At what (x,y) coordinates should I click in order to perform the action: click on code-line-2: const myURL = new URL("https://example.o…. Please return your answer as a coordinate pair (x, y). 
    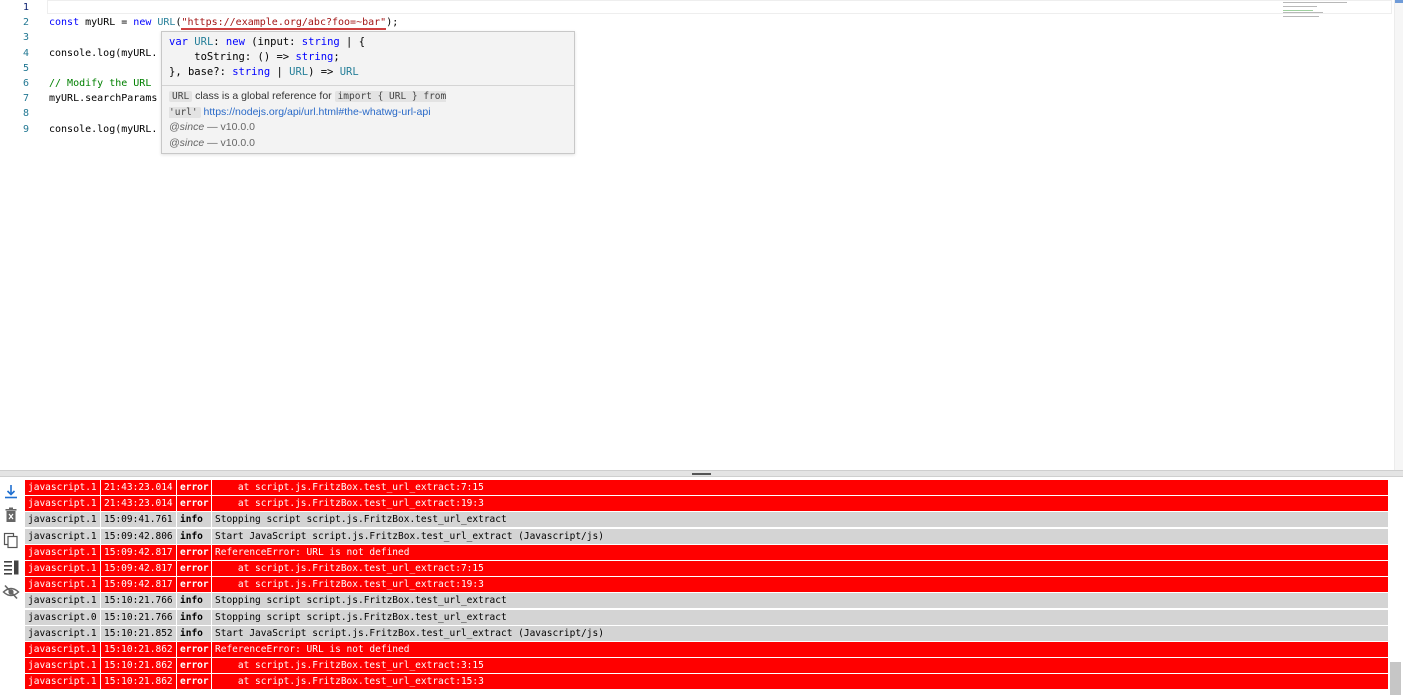
    Looking at the image, I should click on (223, 22).